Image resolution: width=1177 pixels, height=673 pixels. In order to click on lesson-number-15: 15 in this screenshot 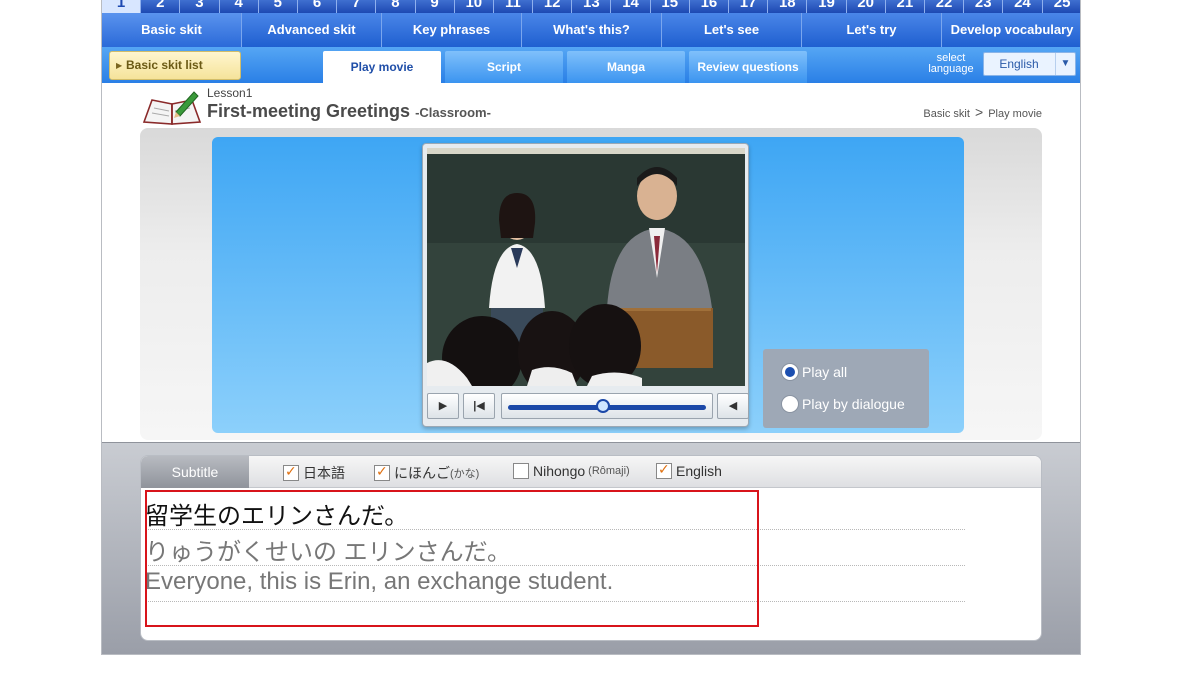, I will do `click(670, 6)`.